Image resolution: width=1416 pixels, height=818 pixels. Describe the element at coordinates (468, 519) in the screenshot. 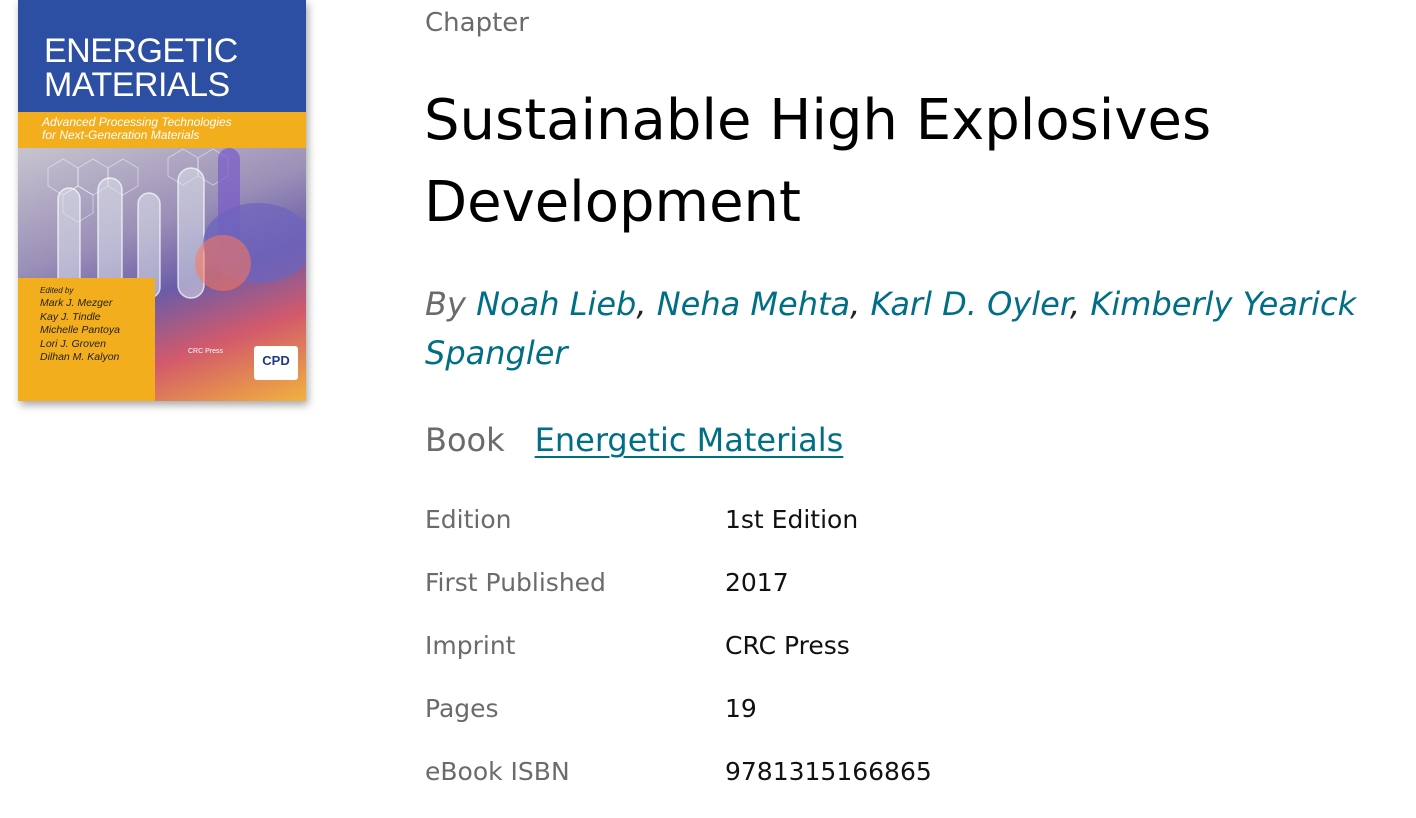

I see `metadata-key: Edition` at that location.